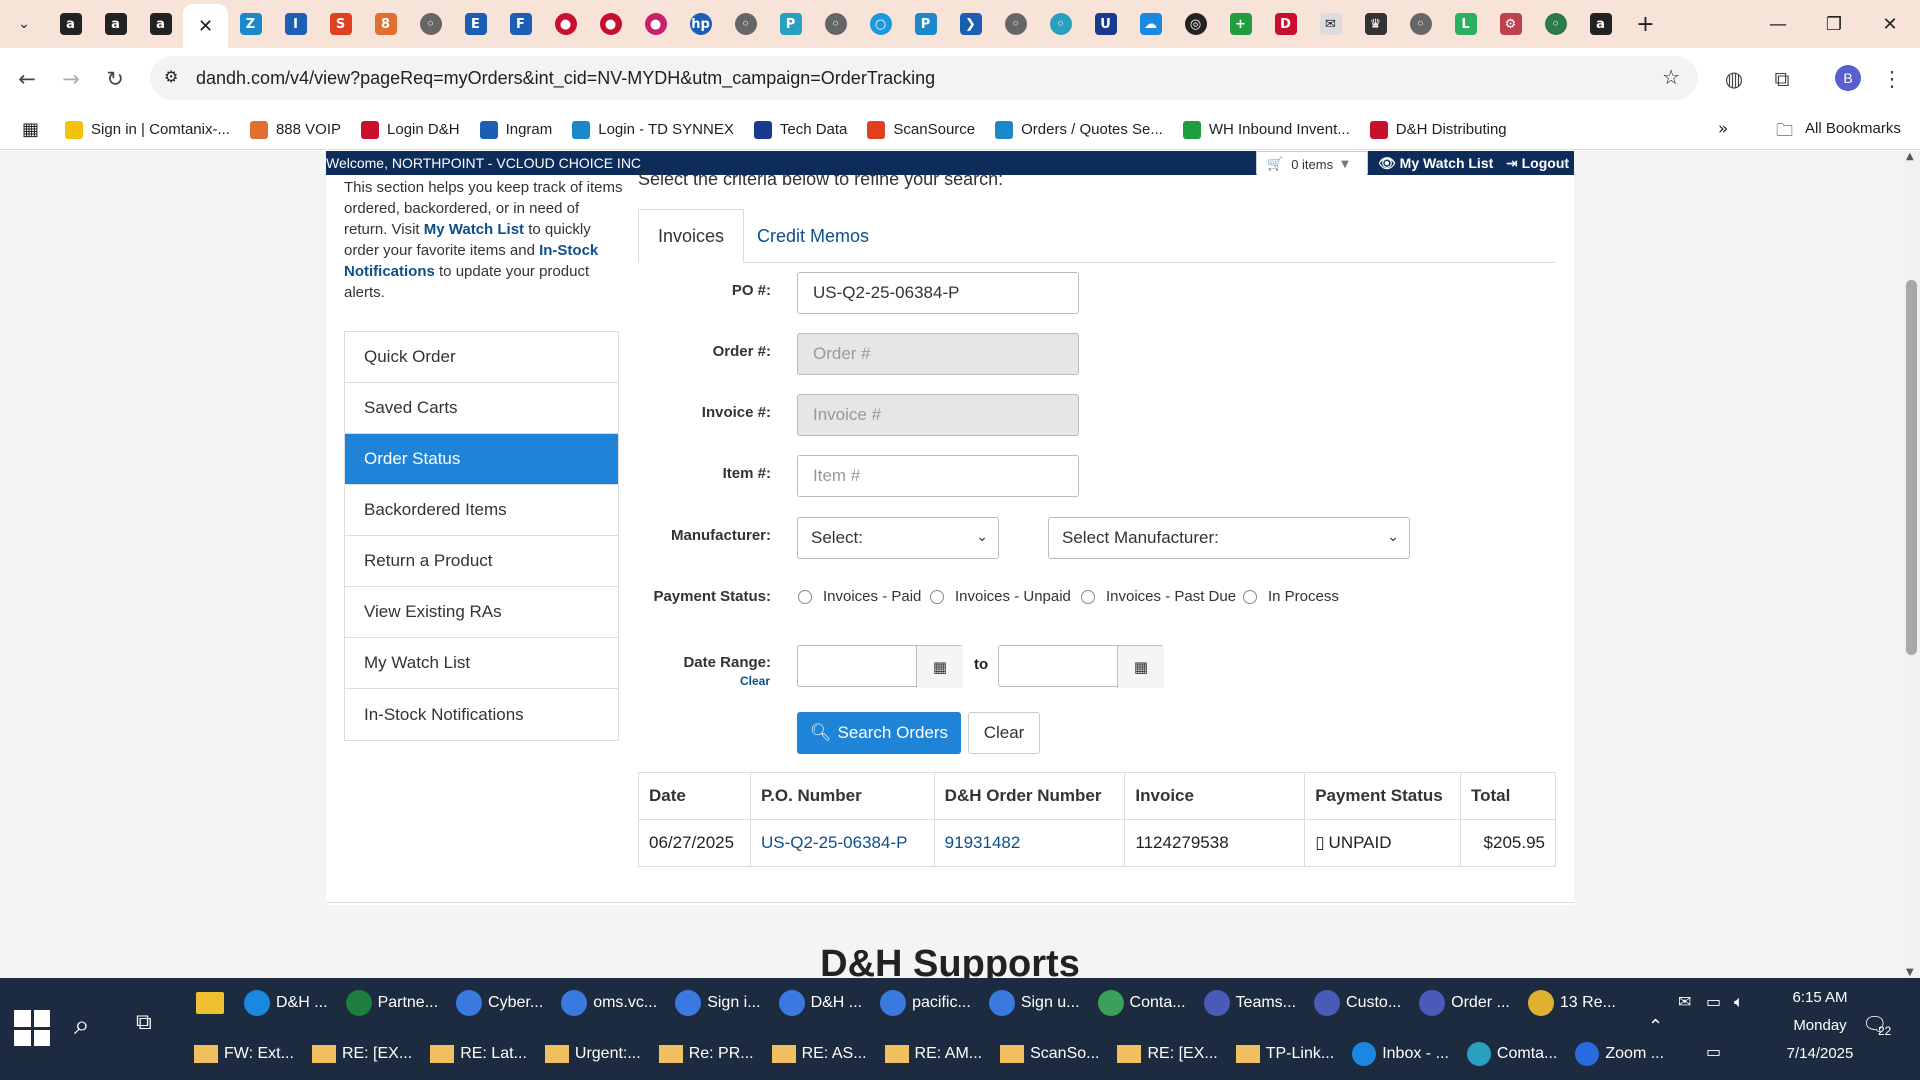  I want to click on tab: 8, so click(385, 24).